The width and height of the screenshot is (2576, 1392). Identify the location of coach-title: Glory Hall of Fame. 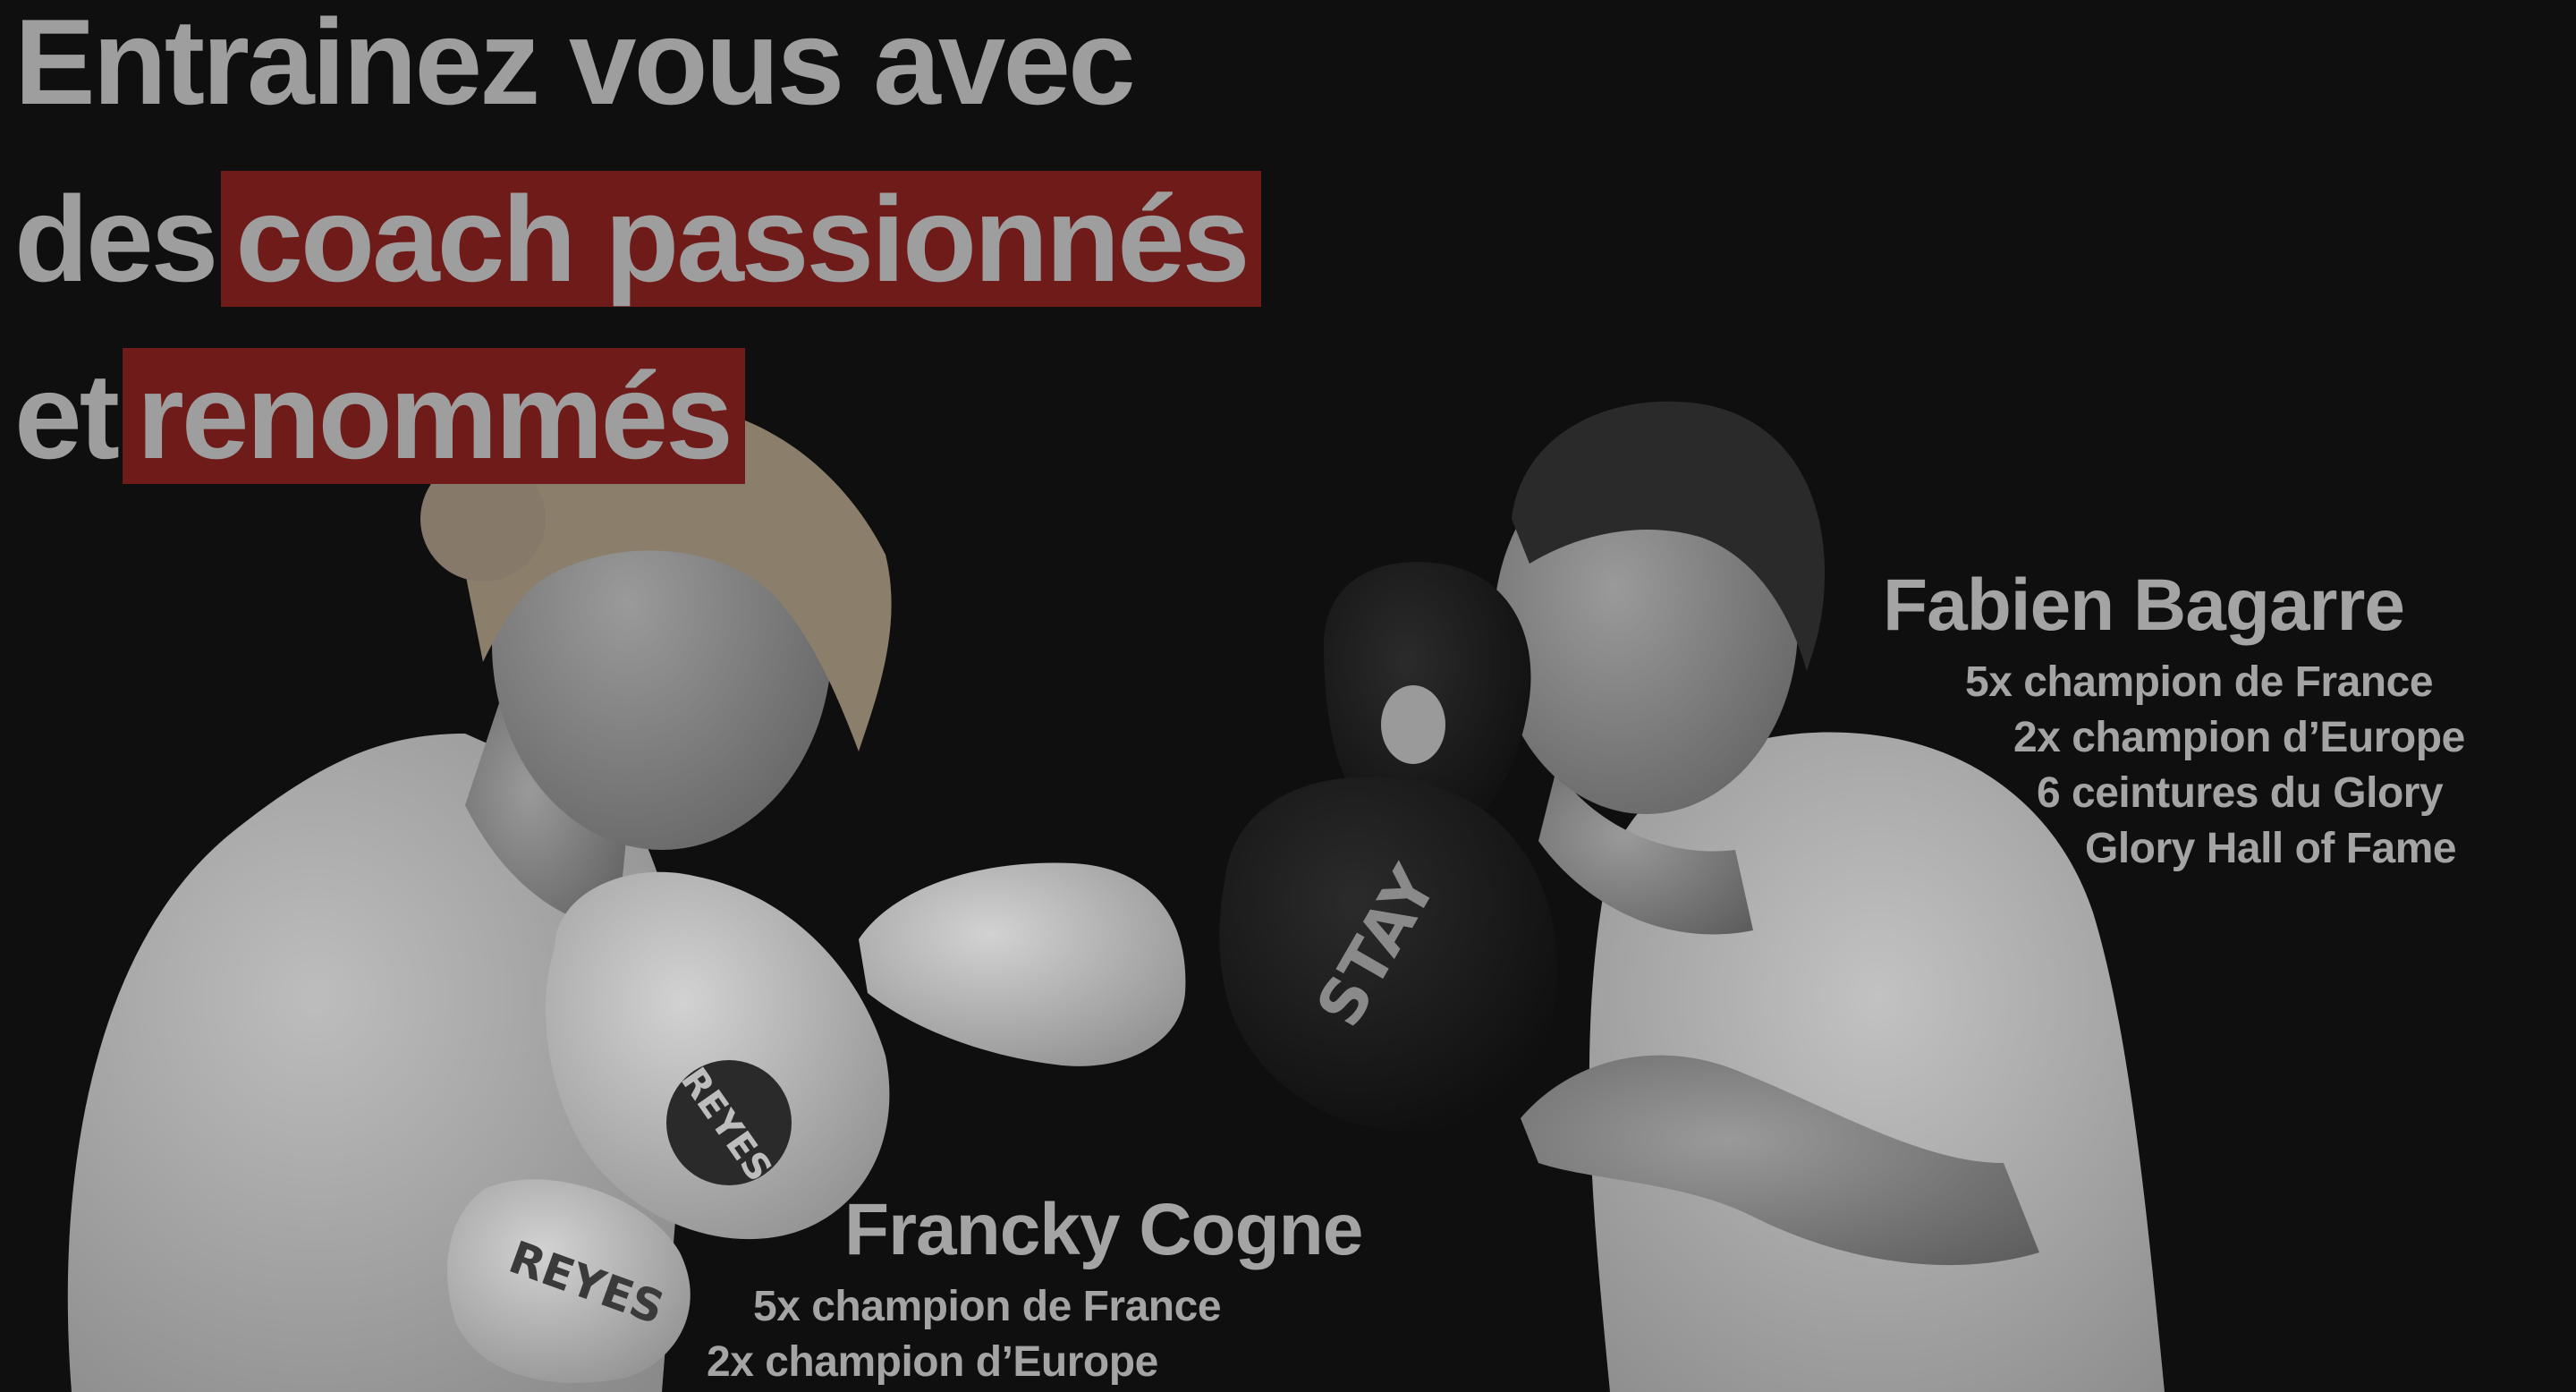
(2271, 848).